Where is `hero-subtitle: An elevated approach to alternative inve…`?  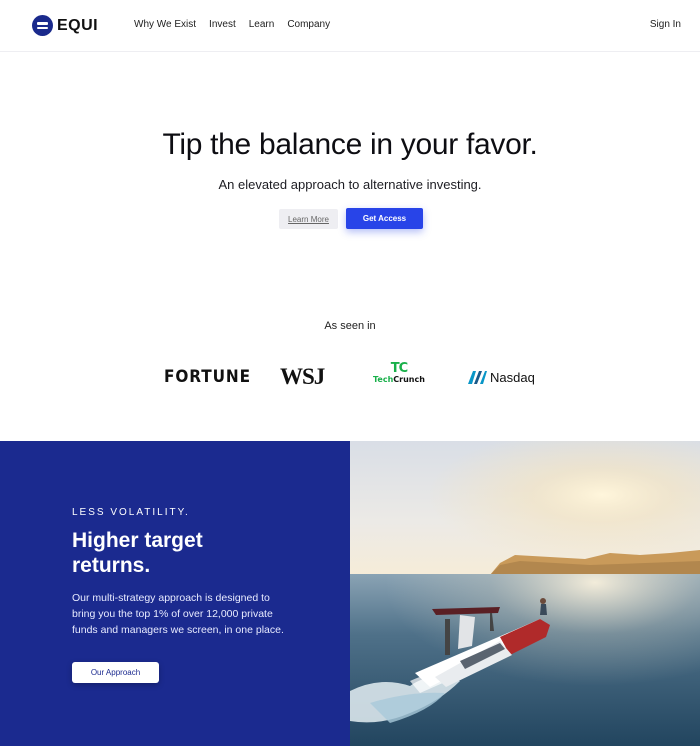 hero-subtitle: An elevated approach to alternative inve… is located at coordinates (350, 184).